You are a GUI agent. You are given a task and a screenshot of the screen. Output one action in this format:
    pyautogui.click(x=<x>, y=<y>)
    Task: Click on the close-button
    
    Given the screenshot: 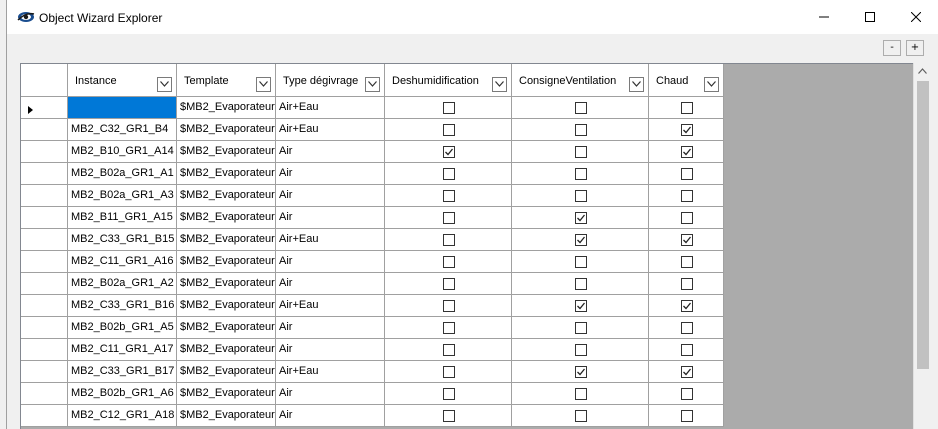 What is the action you would take?
    pyautogui.click(x=915, y=17)
    